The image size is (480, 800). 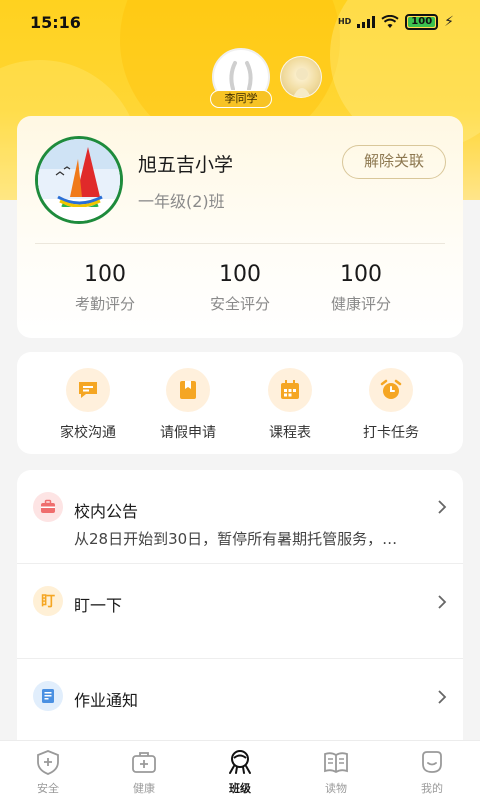 I want to click on homework-title: 作业通知, so click(x=106, y=700).